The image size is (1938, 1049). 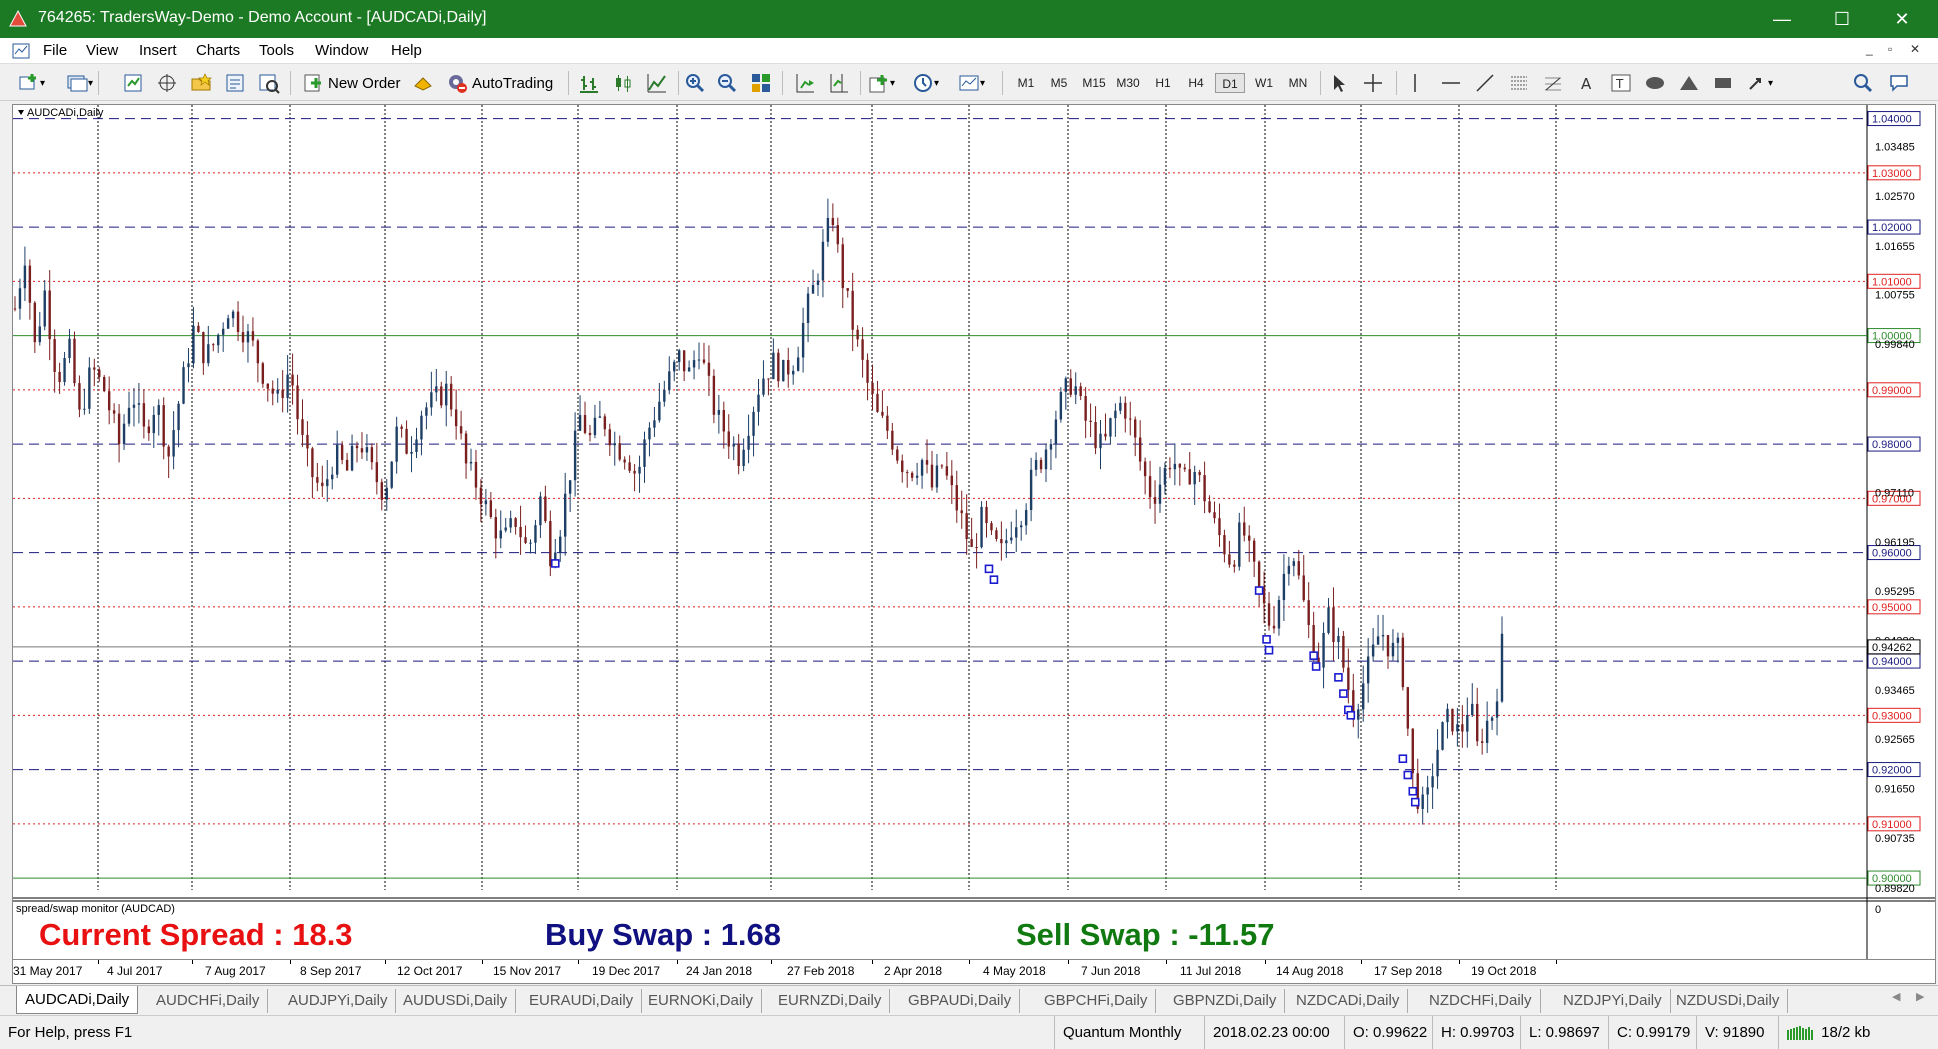 I want to click on autotrading-button: AutoTrading, so click(x=499, y=83).